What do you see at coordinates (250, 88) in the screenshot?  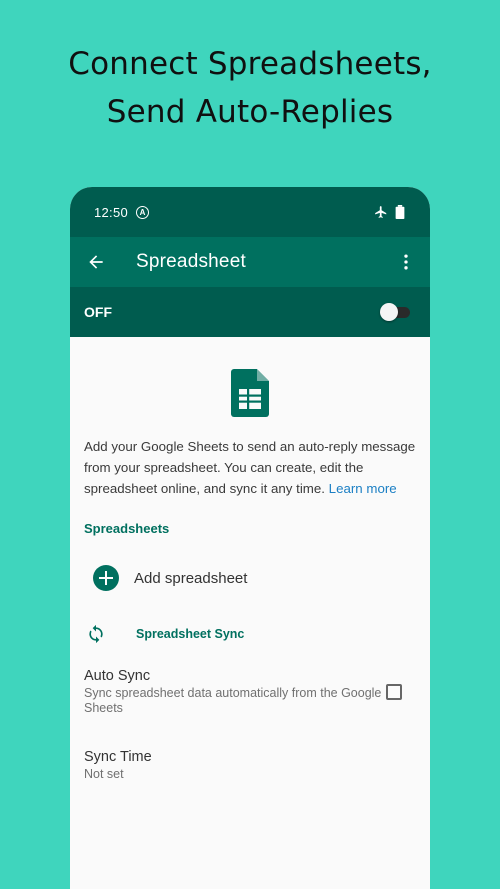 I see `promo-headline: Connect Spreadsheets, Send Auto-Replies` at bounding box center [250, 88].